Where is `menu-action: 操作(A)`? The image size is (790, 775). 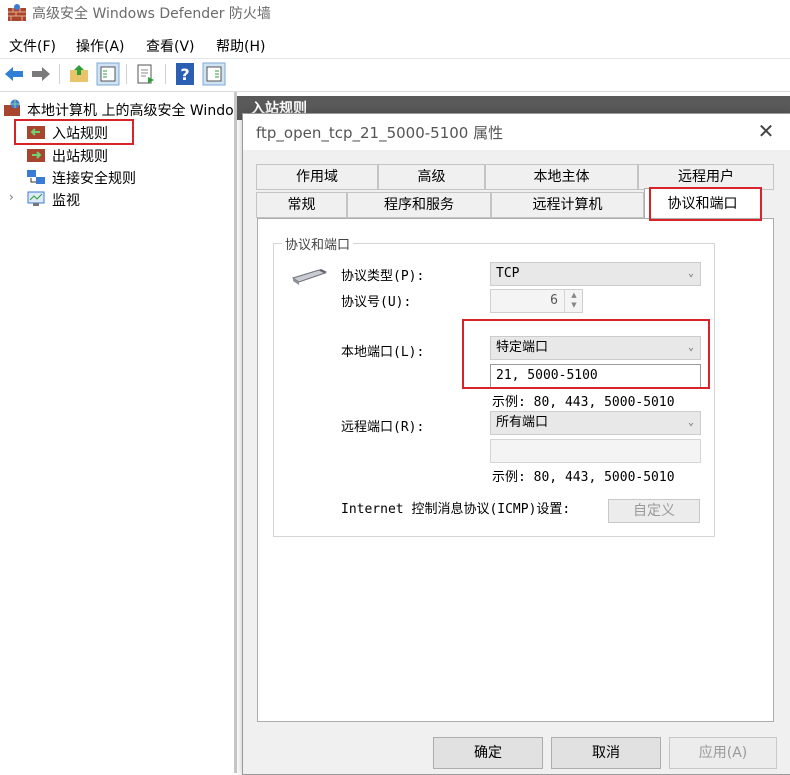
menu-action: 操作(A) is located at coordinates (100, 46).